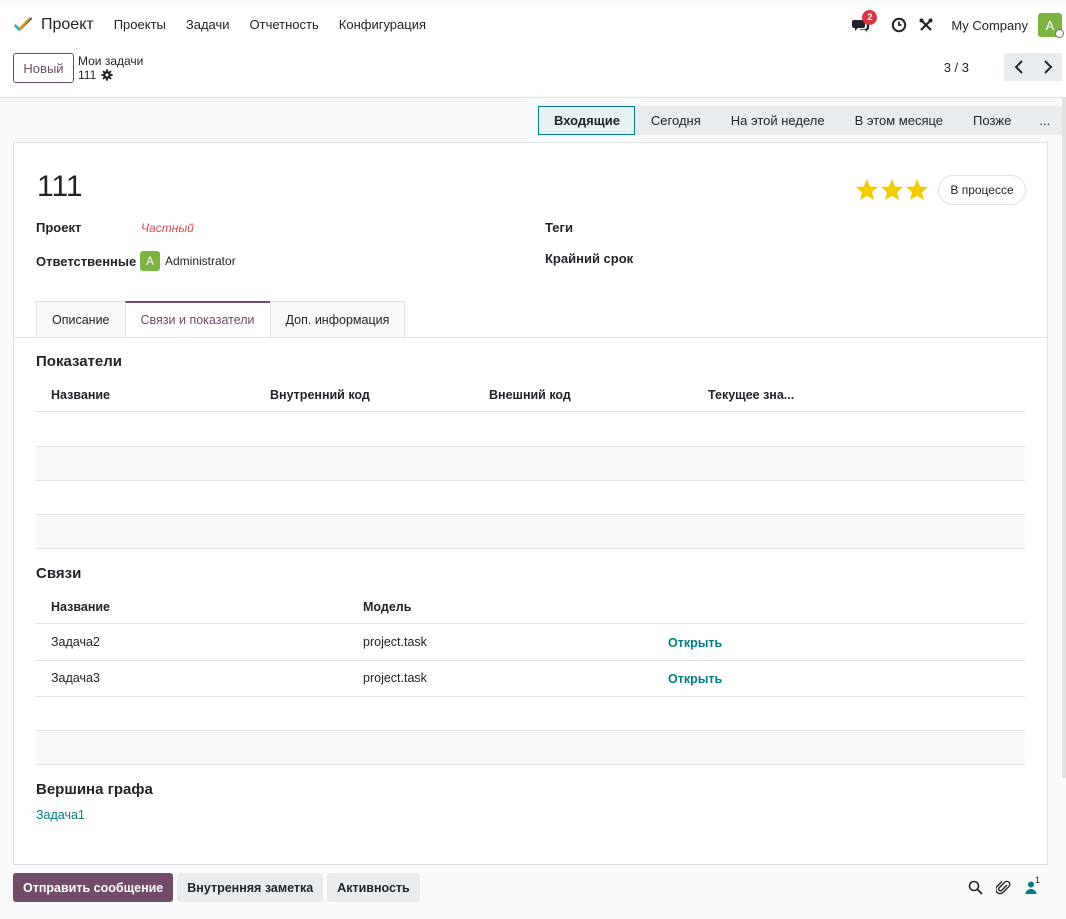 The image size is (1066, 919). What do you see at coordinates (530, 411) in the screenshot?
I see `indicators-header-line` at bounding box center [530, 411].